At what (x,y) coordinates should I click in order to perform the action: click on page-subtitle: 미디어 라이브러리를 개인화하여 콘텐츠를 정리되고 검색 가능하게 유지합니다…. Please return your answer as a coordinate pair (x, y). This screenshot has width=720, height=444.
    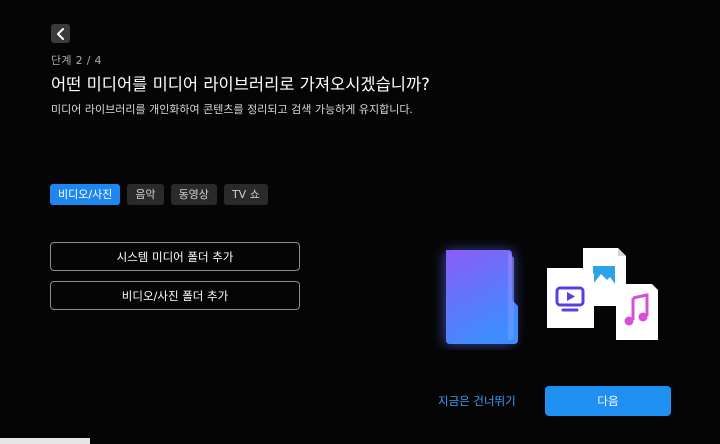
    Looking at the image, I should click on (232, 109).